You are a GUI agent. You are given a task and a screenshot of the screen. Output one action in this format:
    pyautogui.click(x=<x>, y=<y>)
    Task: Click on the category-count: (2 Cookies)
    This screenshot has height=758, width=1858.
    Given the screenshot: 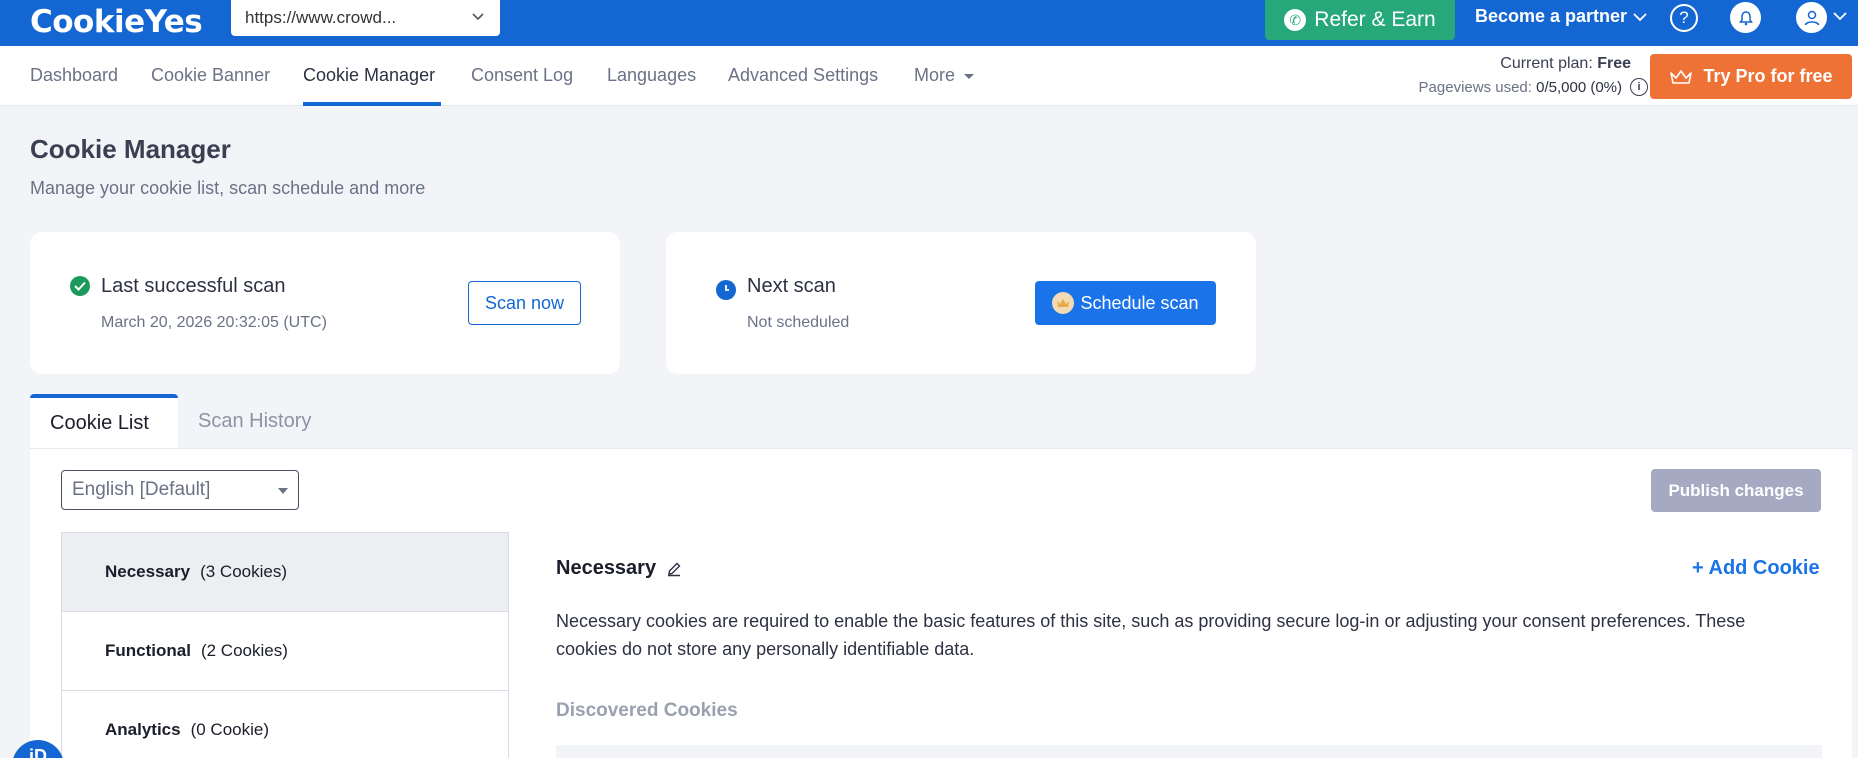 What is the action you would take?
    pyautogui.click(x=244, y=650)
    